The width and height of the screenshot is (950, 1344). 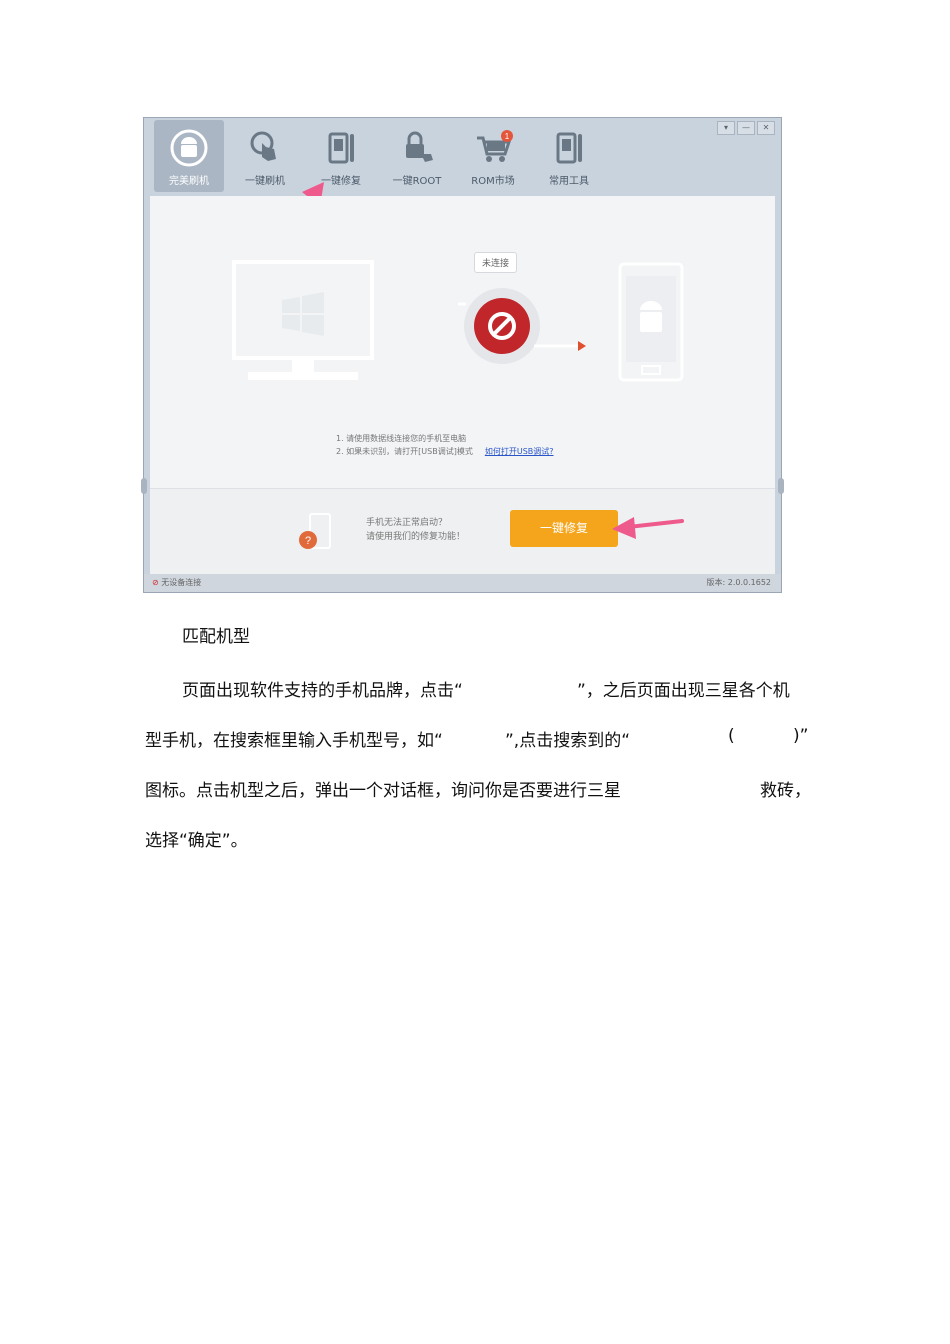 I want to click on minimize-button: —, so click(x=746, y=128).